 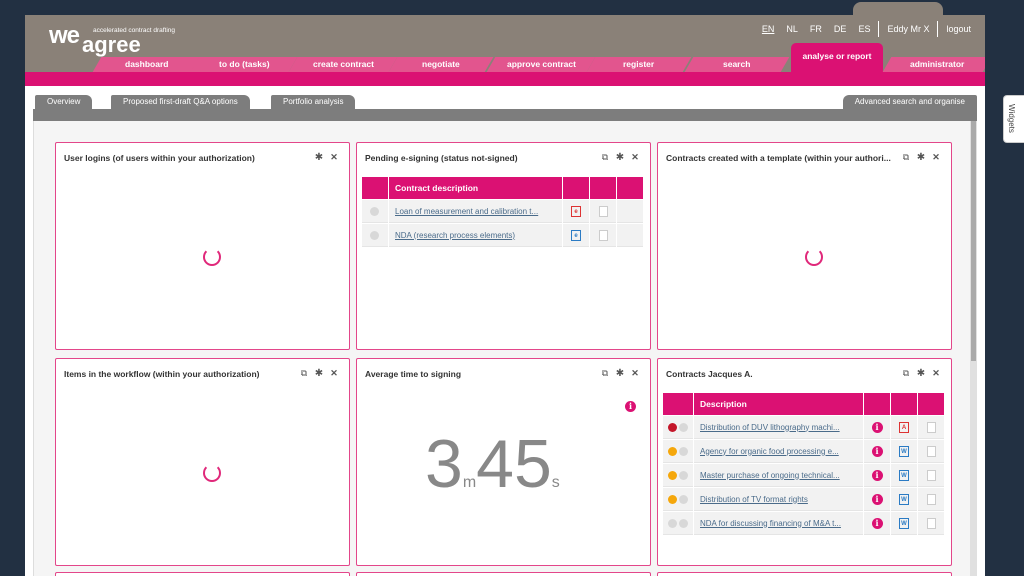 I want to click on status-dot-icon, so click(x=374, y=211).